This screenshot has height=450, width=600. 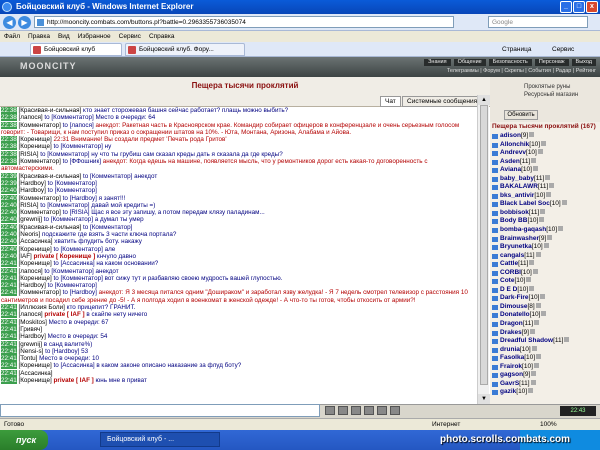 I want to click on player-name: Andrevv, so click(x=513, y=152).